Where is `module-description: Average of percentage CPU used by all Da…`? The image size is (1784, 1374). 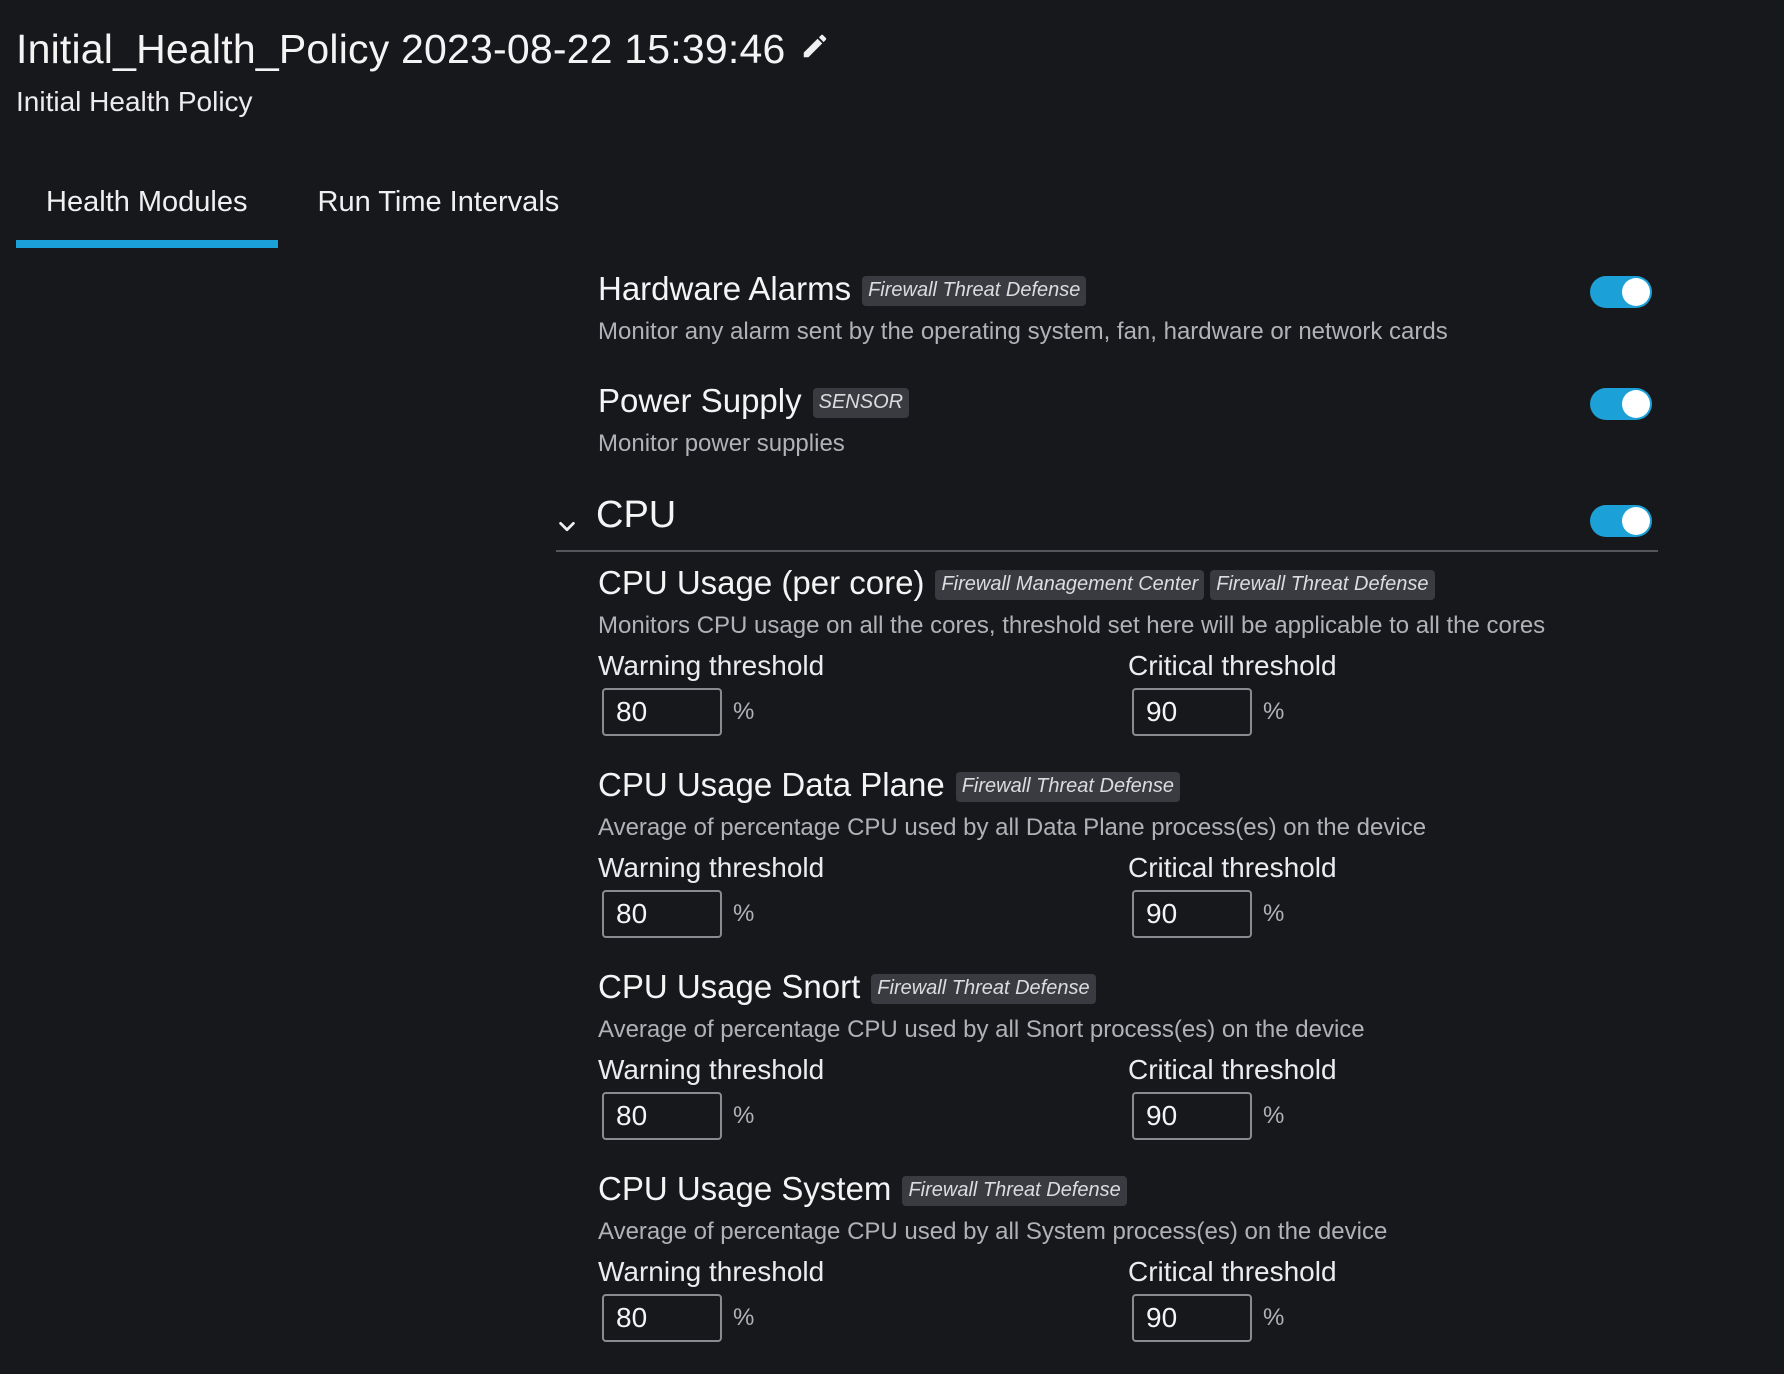 module-description: Average of percentage CPU used by all Da… is located at coordinates (1012, 827).